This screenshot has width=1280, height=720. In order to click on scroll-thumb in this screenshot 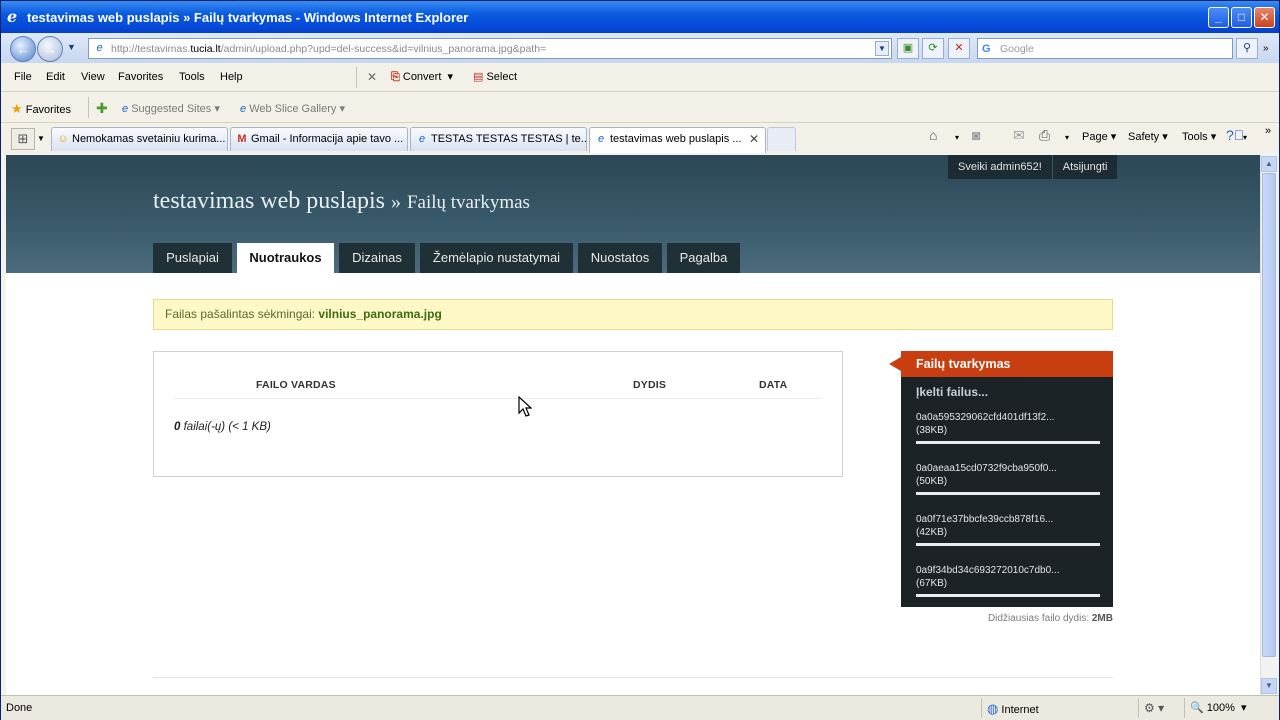, I will do `click(1269, 415)`.